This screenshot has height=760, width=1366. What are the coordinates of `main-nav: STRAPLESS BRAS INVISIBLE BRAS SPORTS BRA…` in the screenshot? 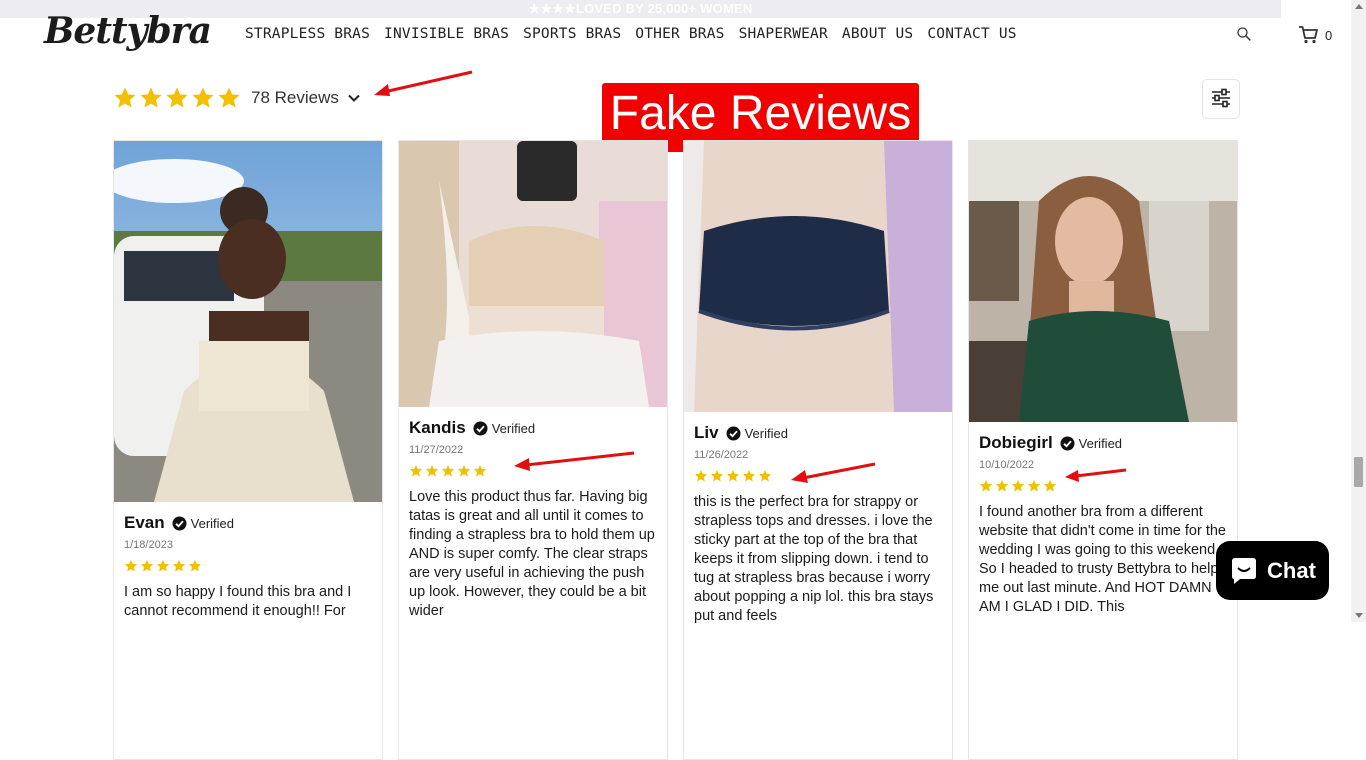 It's located at (631, 34).